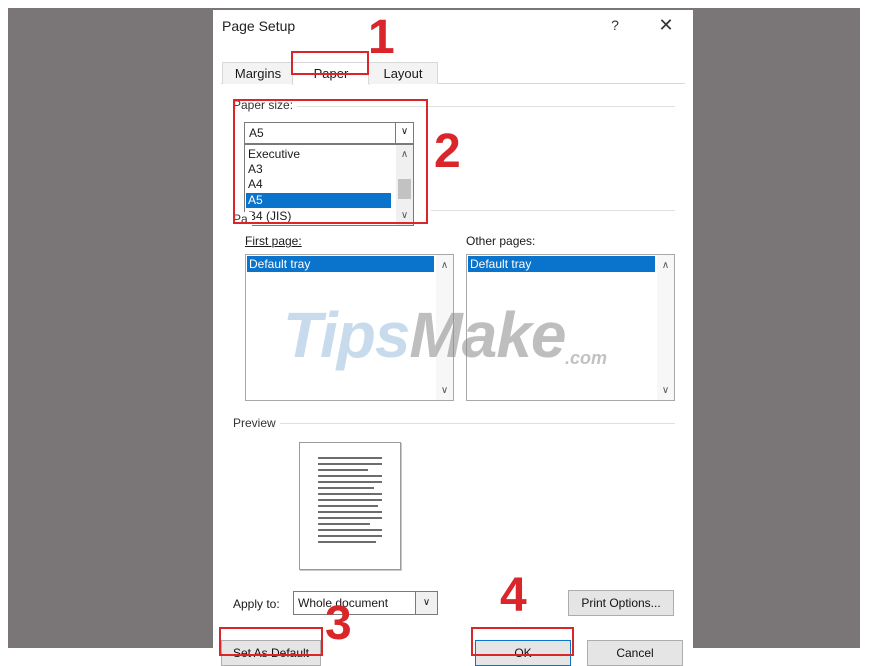 This screenshot has height=666, width=870. What do you see at coordinates (256, 604) in the screenshot?
I see `apply-to-label: Apply to:` at bounding box center [256, 604].